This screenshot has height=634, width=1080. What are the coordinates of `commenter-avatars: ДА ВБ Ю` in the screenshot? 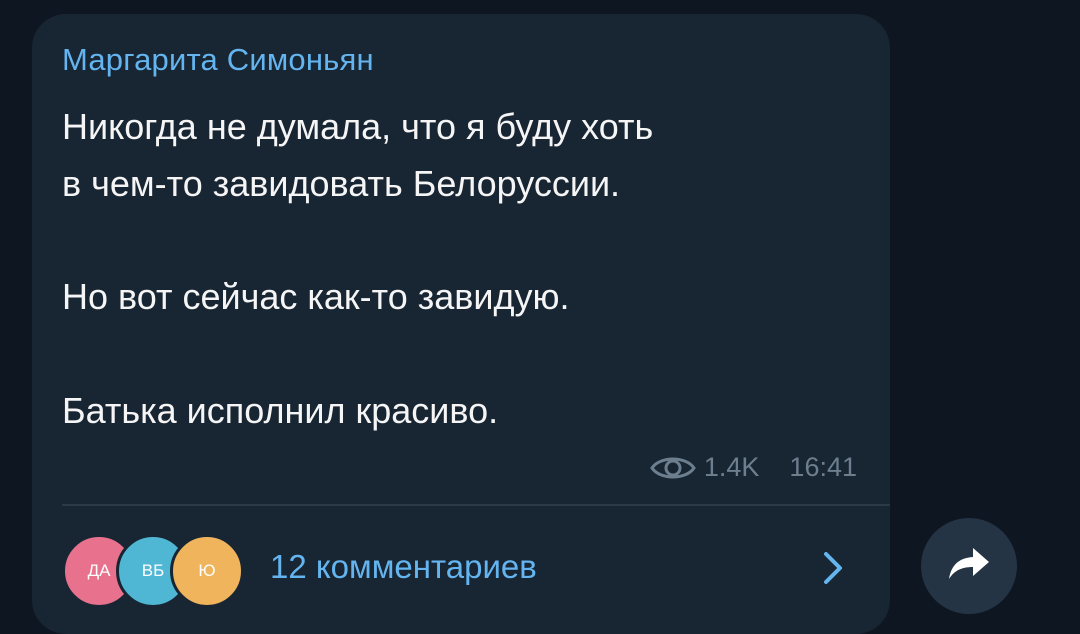 It's located at (153, 571).